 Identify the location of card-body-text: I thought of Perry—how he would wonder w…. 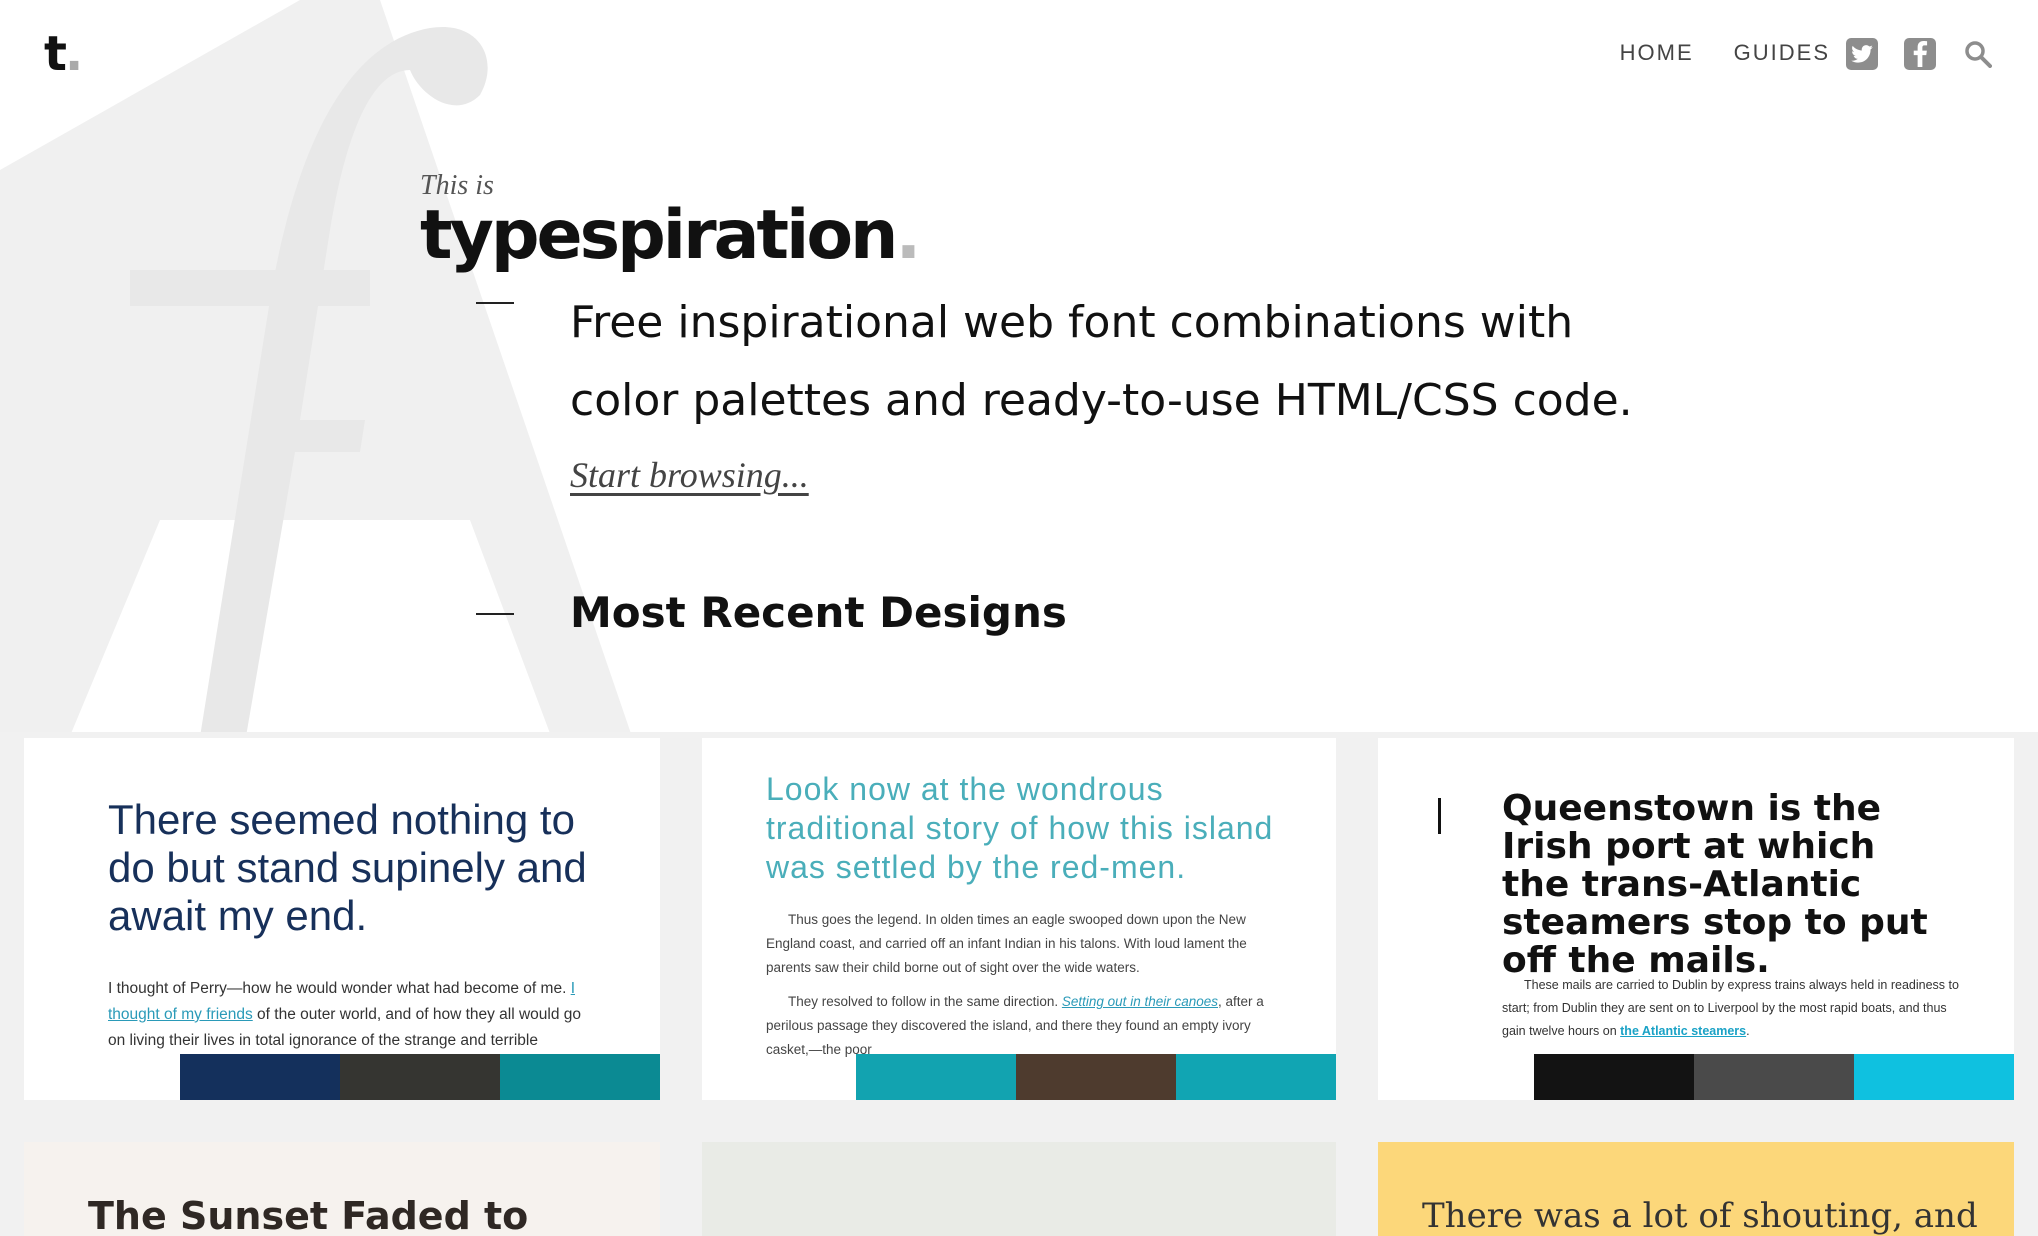
(339, 988).